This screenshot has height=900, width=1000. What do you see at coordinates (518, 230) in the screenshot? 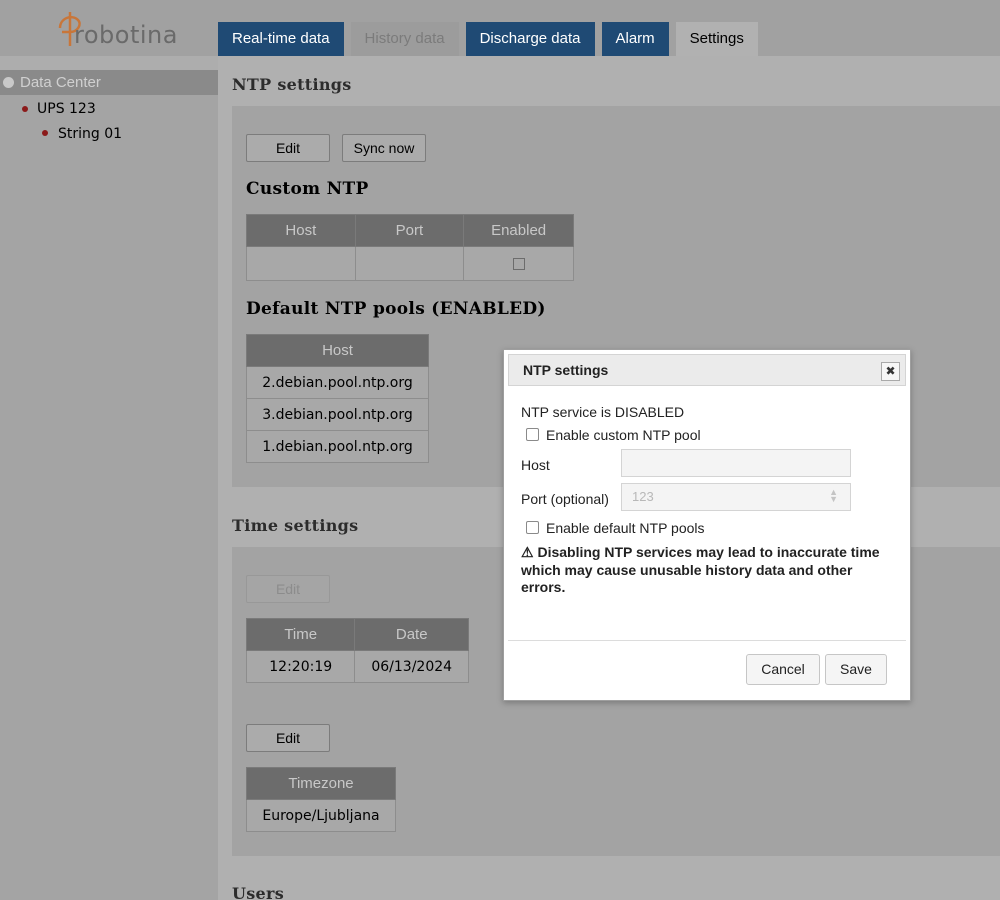
I see `column-header-enabled: Enabled` at bounding box center [518, 230].